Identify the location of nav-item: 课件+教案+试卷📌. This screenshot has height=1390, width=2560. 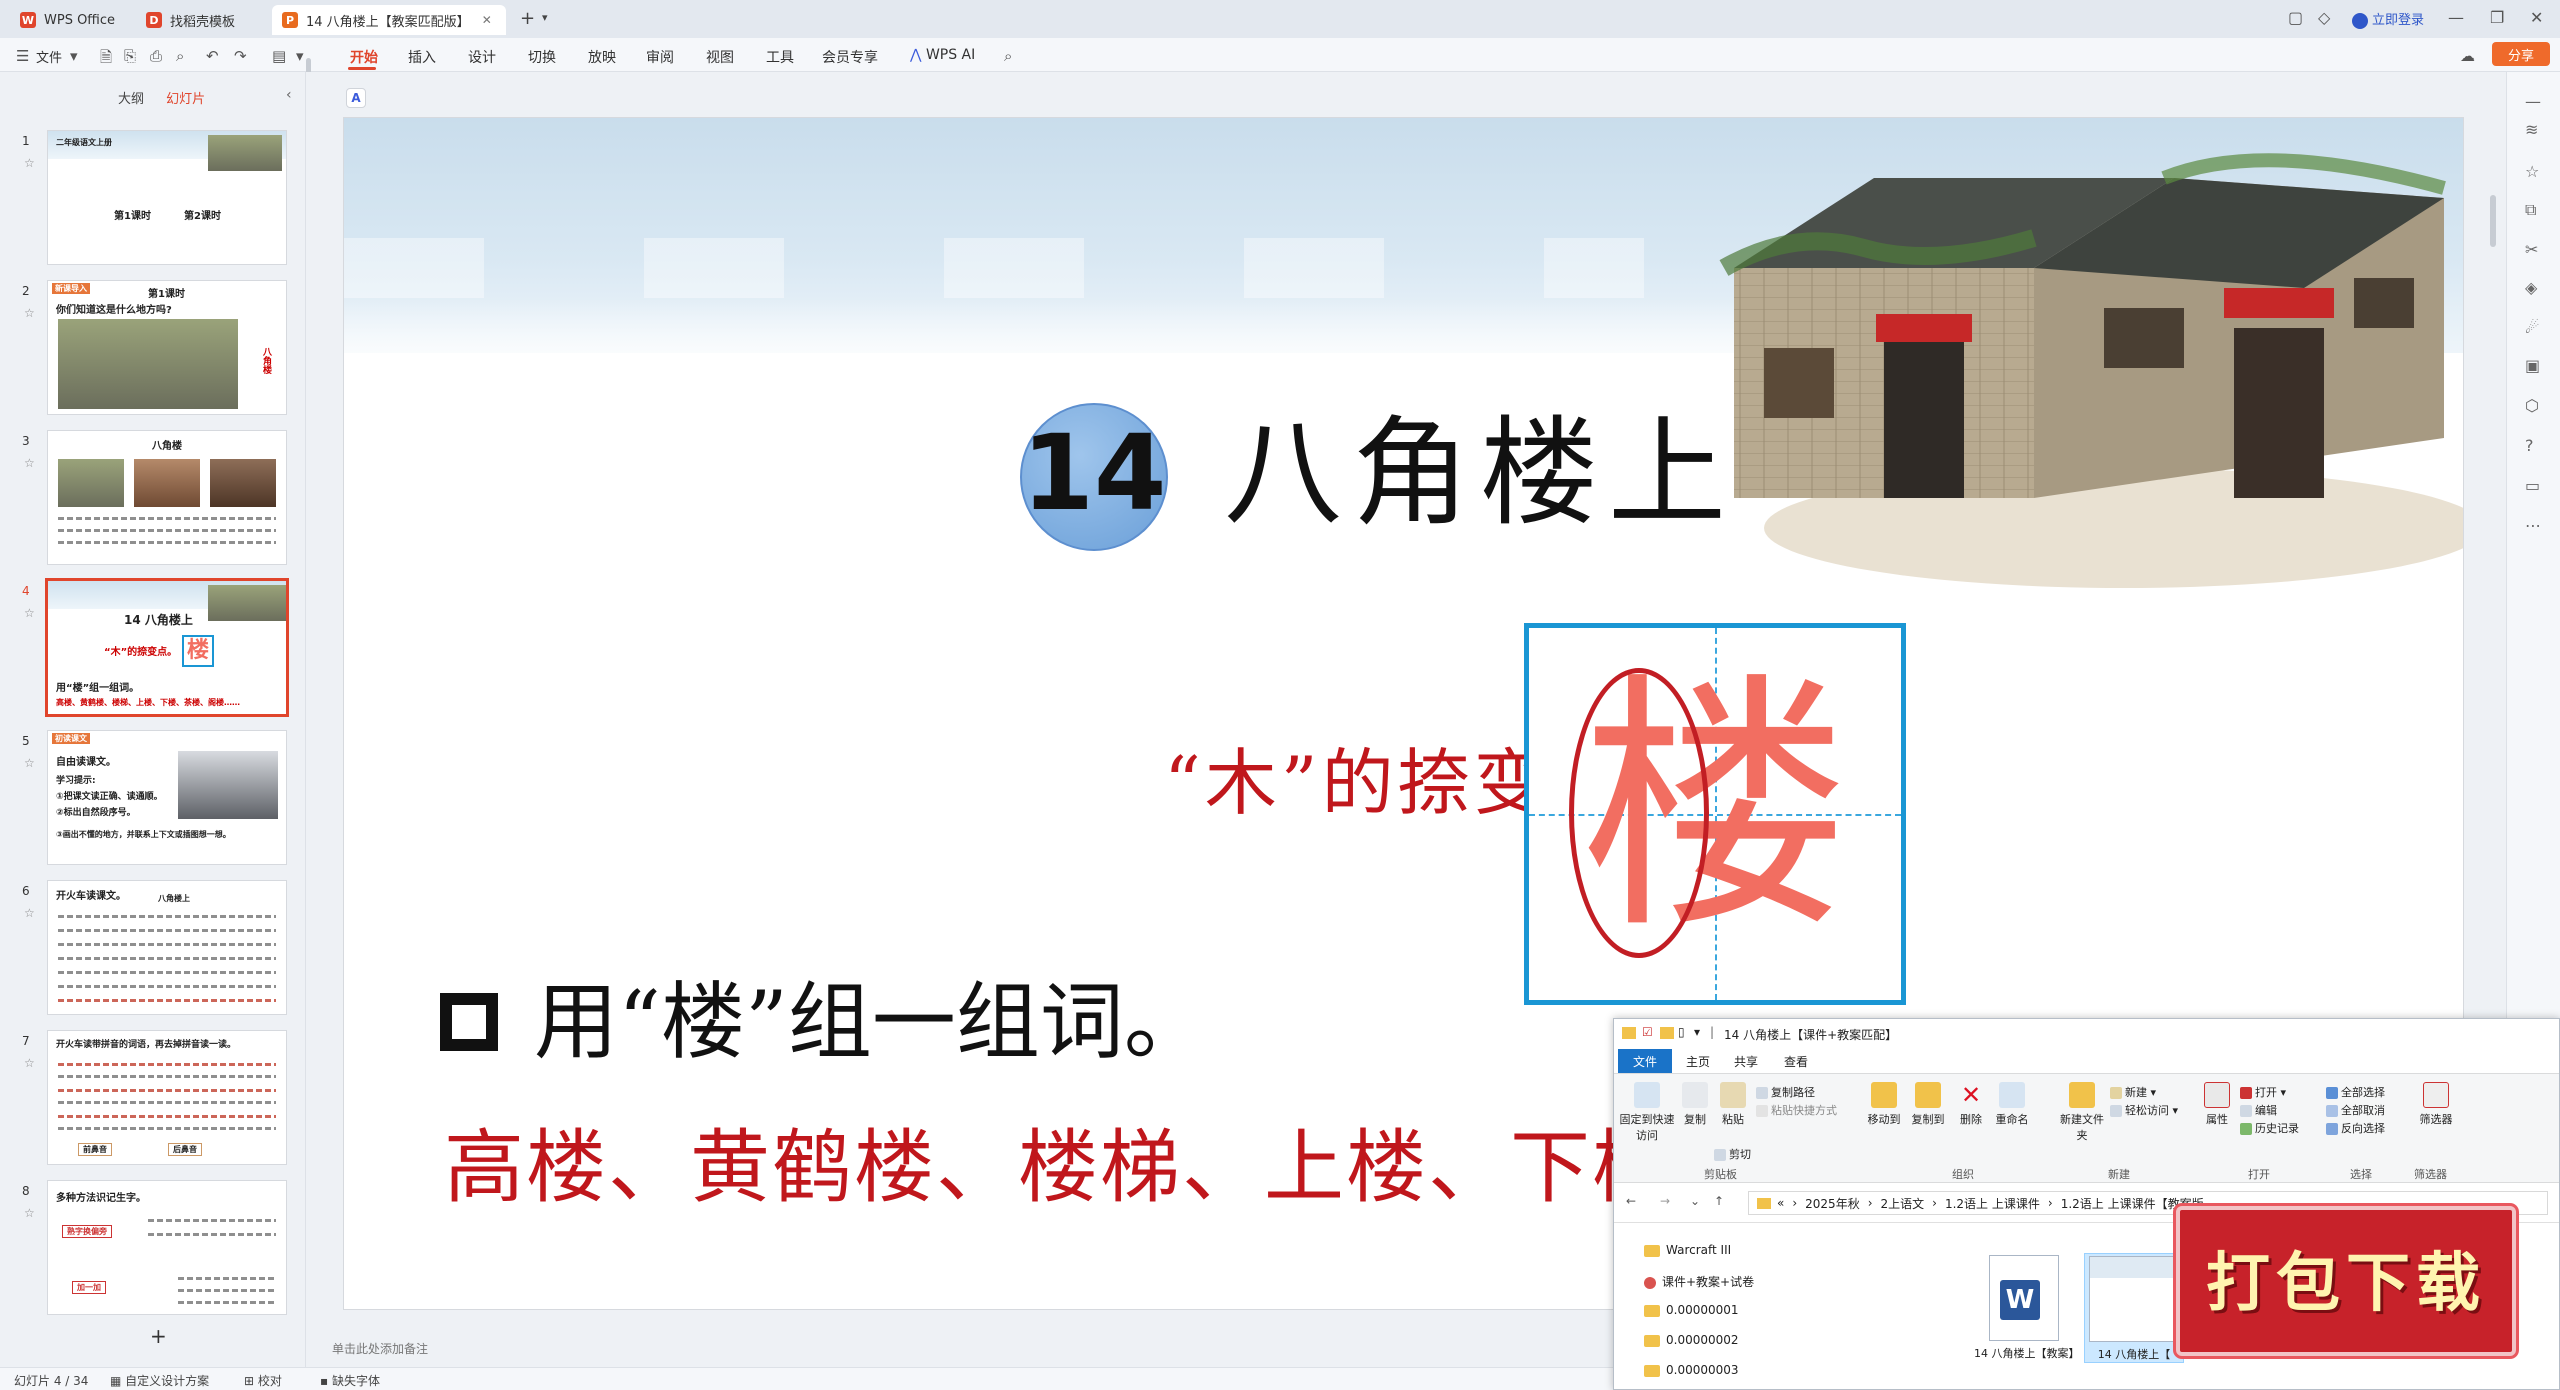
(1786, 1281).